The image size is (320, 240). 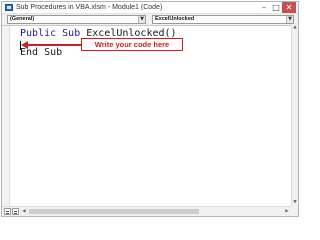 What do you see at coordinates (24, 211) in the screenshot?
I see `scroll-left-icon: ◀` at bounding box center [24, 211].